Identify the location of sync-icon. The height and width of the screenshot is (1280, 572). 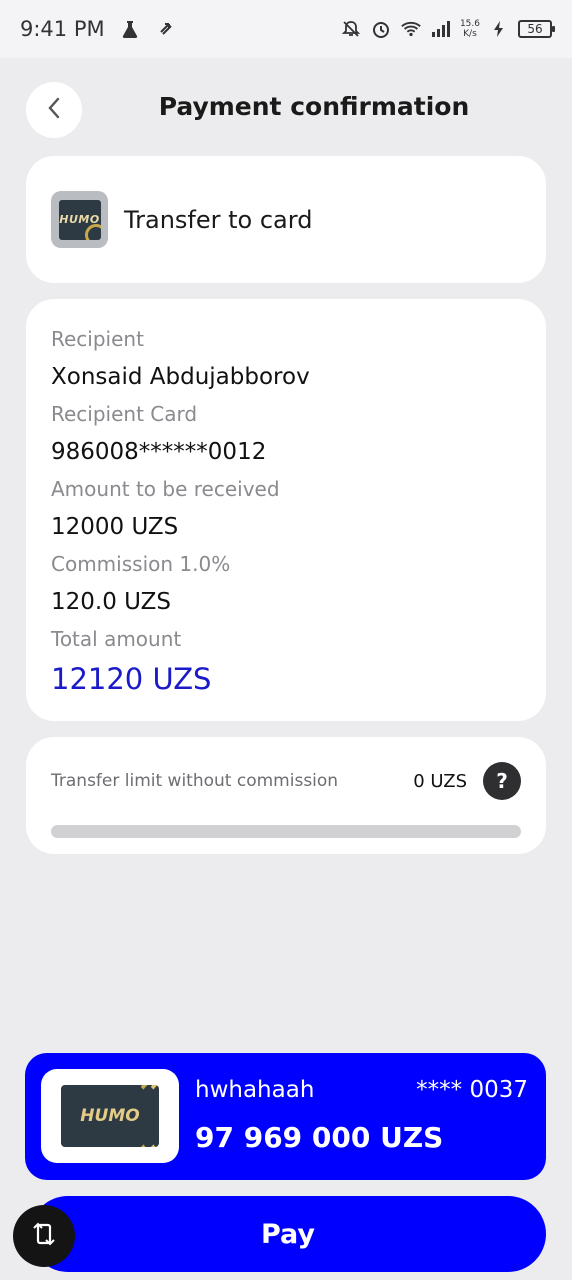
(166, 29).